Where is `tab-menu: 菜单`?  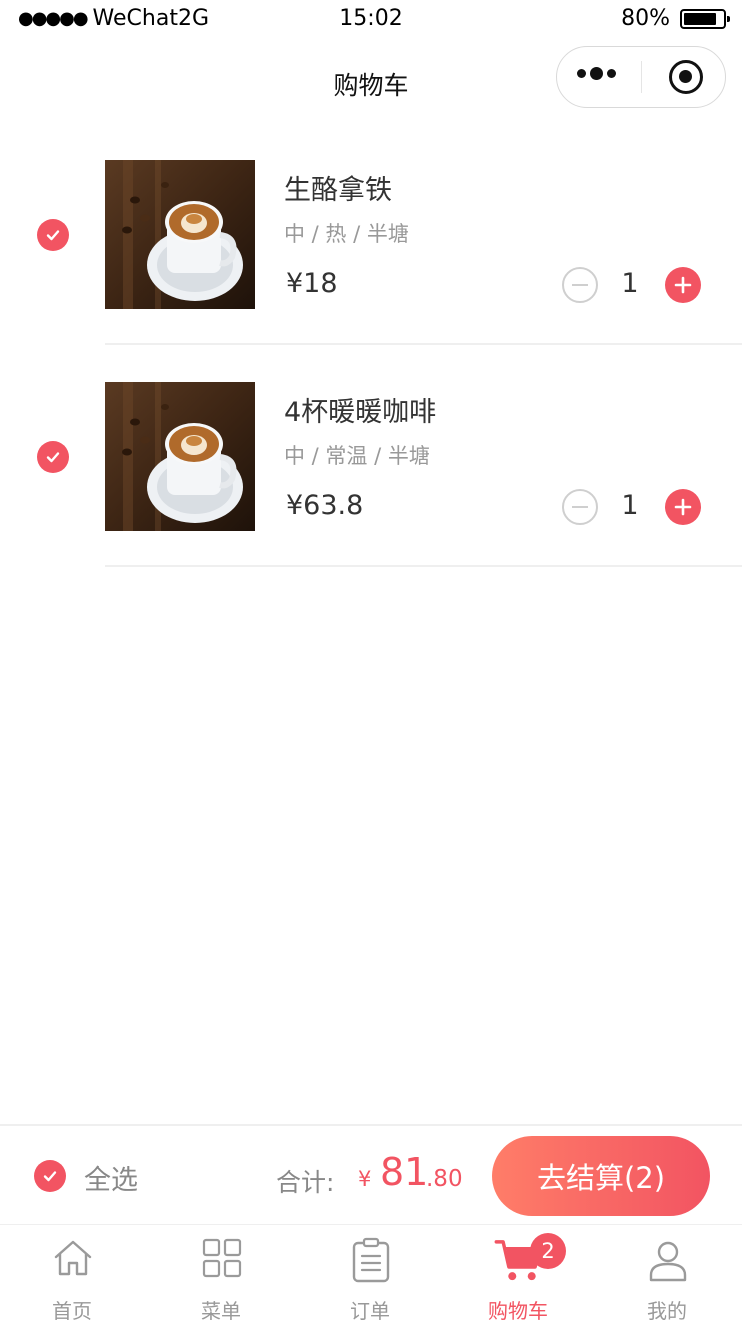
tab-menu: 菜单 is located at coordinates (221, 1274).